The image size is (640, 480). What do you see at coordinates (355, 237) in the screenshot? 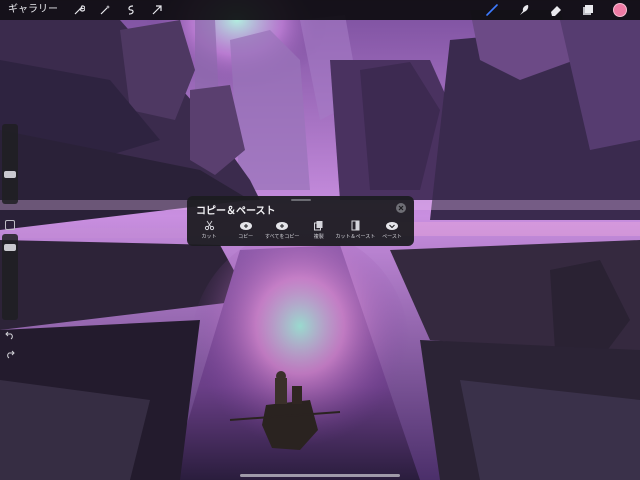
I see `cut-paste-label: カット＆ペースト` at bounding box center [355, 237].